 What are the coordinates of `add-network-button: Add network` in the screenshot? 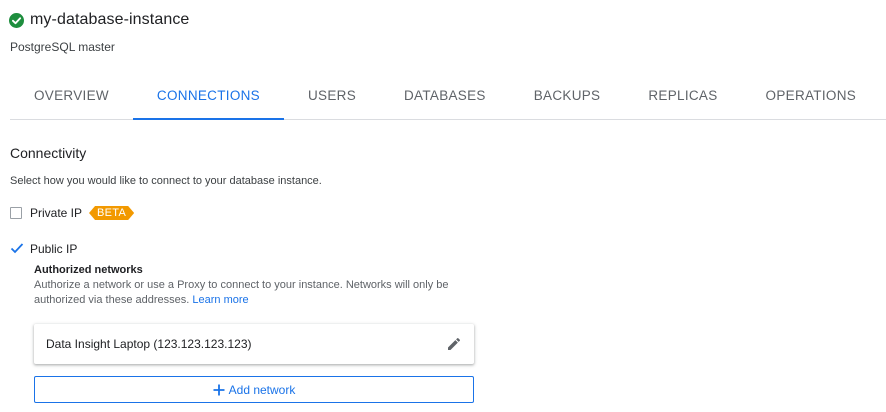 It's located at (254, 389).